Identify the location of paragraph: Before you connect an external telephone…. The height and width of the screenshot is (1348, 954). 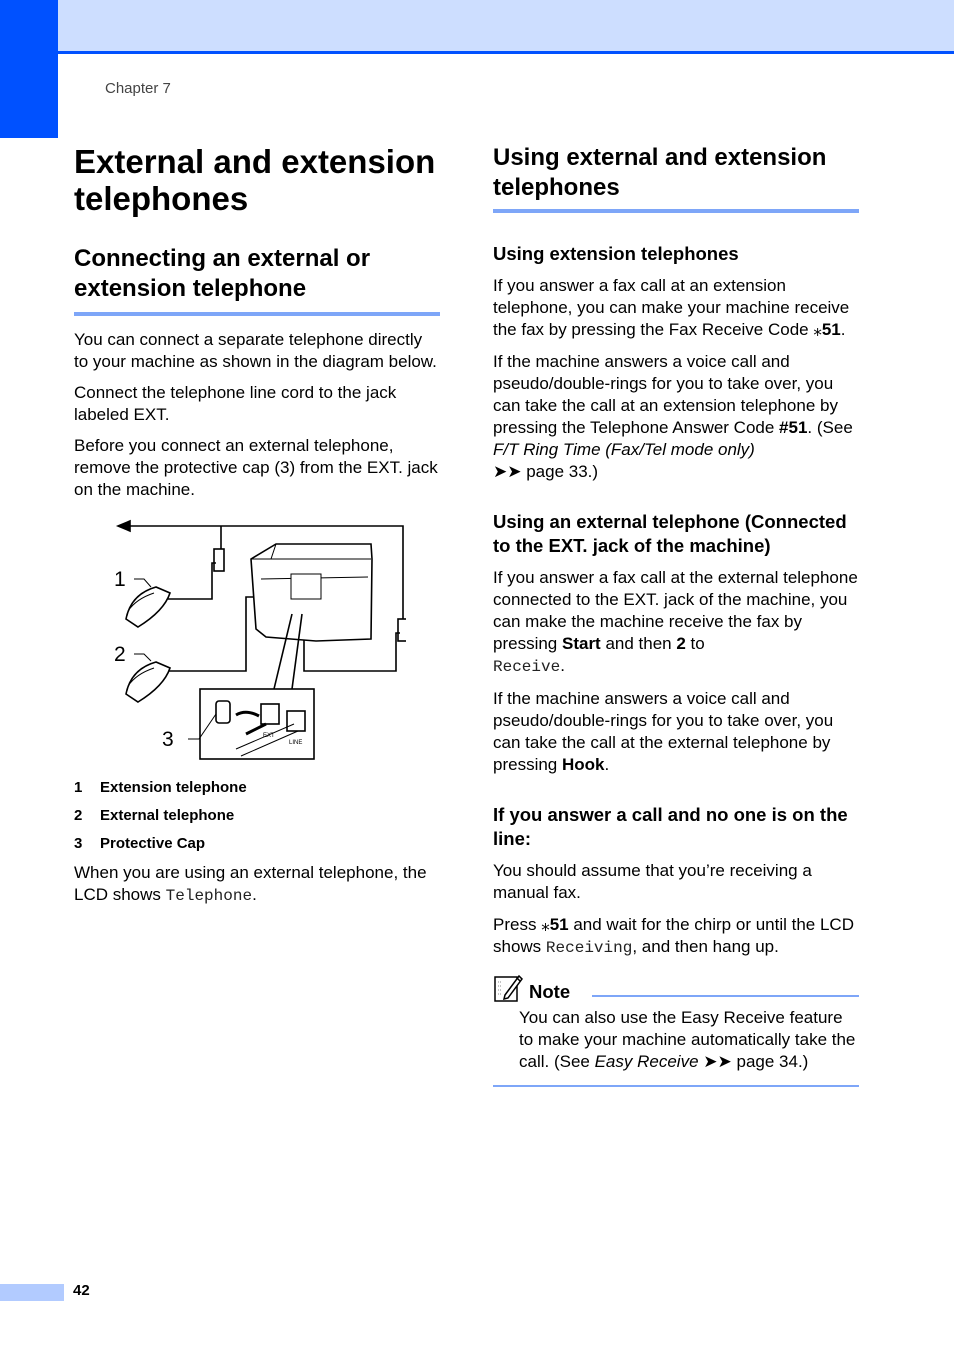
(256, 467).